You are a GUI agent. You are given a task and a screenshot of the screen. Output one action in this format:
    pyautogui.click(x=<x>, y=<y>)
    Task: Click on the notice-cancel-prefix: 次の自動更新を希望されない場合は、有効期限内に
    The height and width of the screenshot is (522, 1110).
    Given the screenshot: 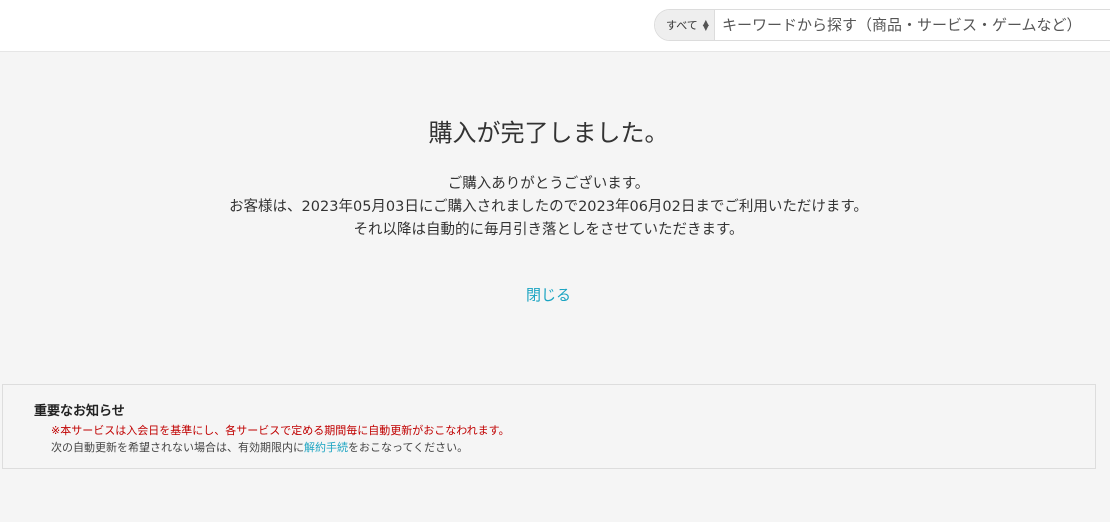 What is the action you would take?
    pyautogui.click(x=177, y=447)
    